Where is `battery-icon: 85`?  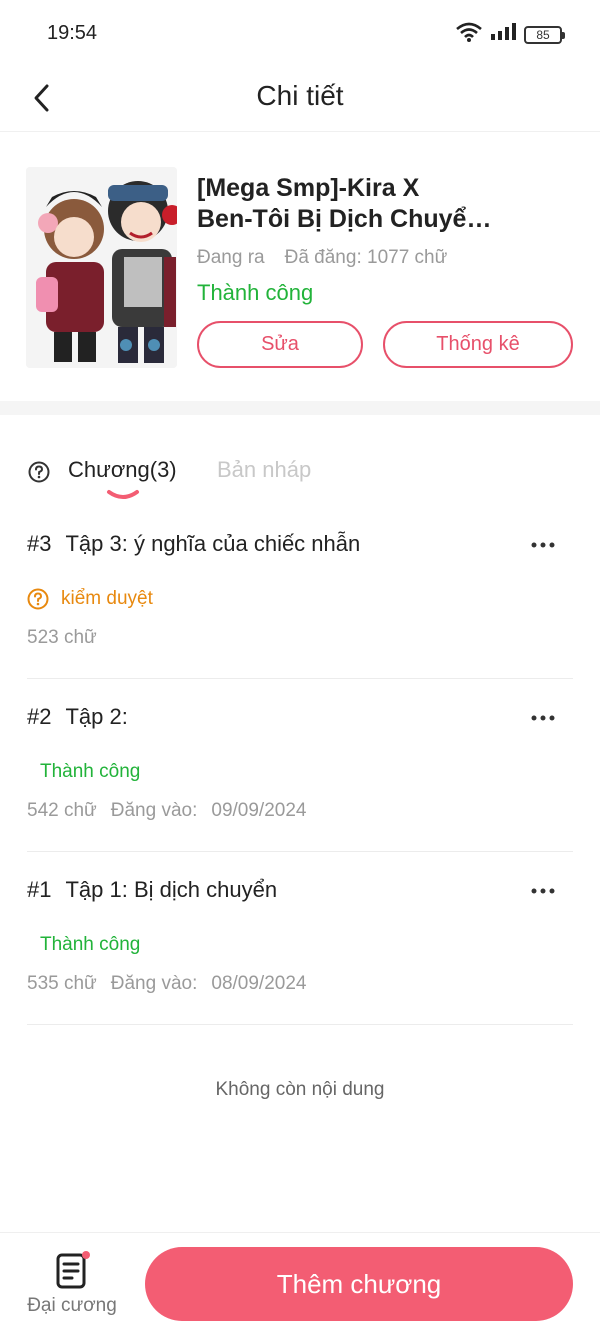 battery-icon: 85 is located at coordinates (544, 34).